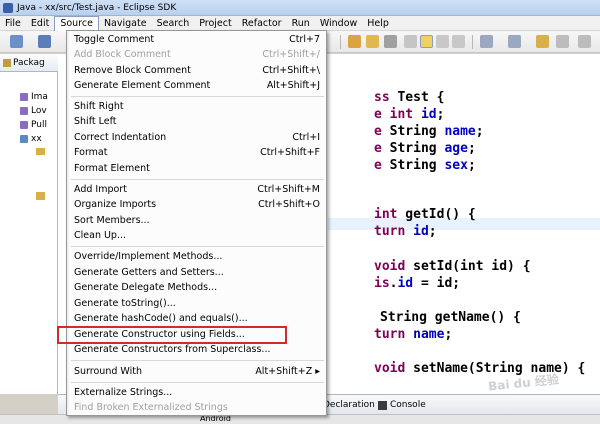 The height and width of the screenshot is (424, 600). What do you see at coordinates (199, 106) in the screenshot?
I see `menu-item-shift-right: Shift Right` at bounding box center [199, 106].